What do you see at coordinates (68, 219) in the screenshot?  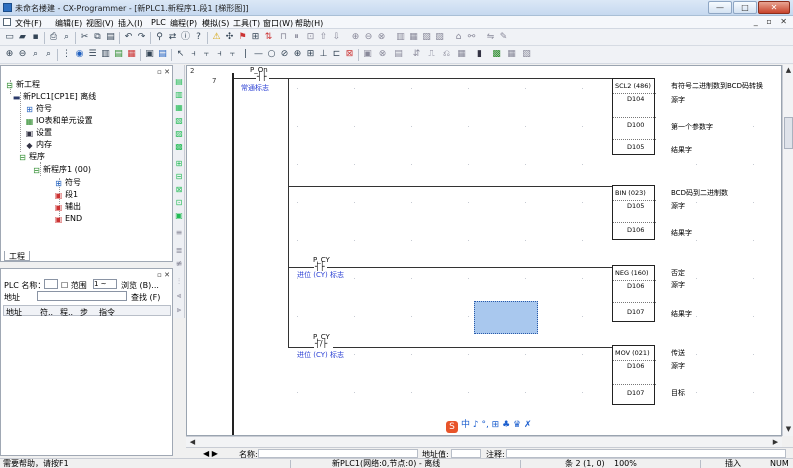 I see `tree-item-end: ▣ END` at bounding box center [68, 219].